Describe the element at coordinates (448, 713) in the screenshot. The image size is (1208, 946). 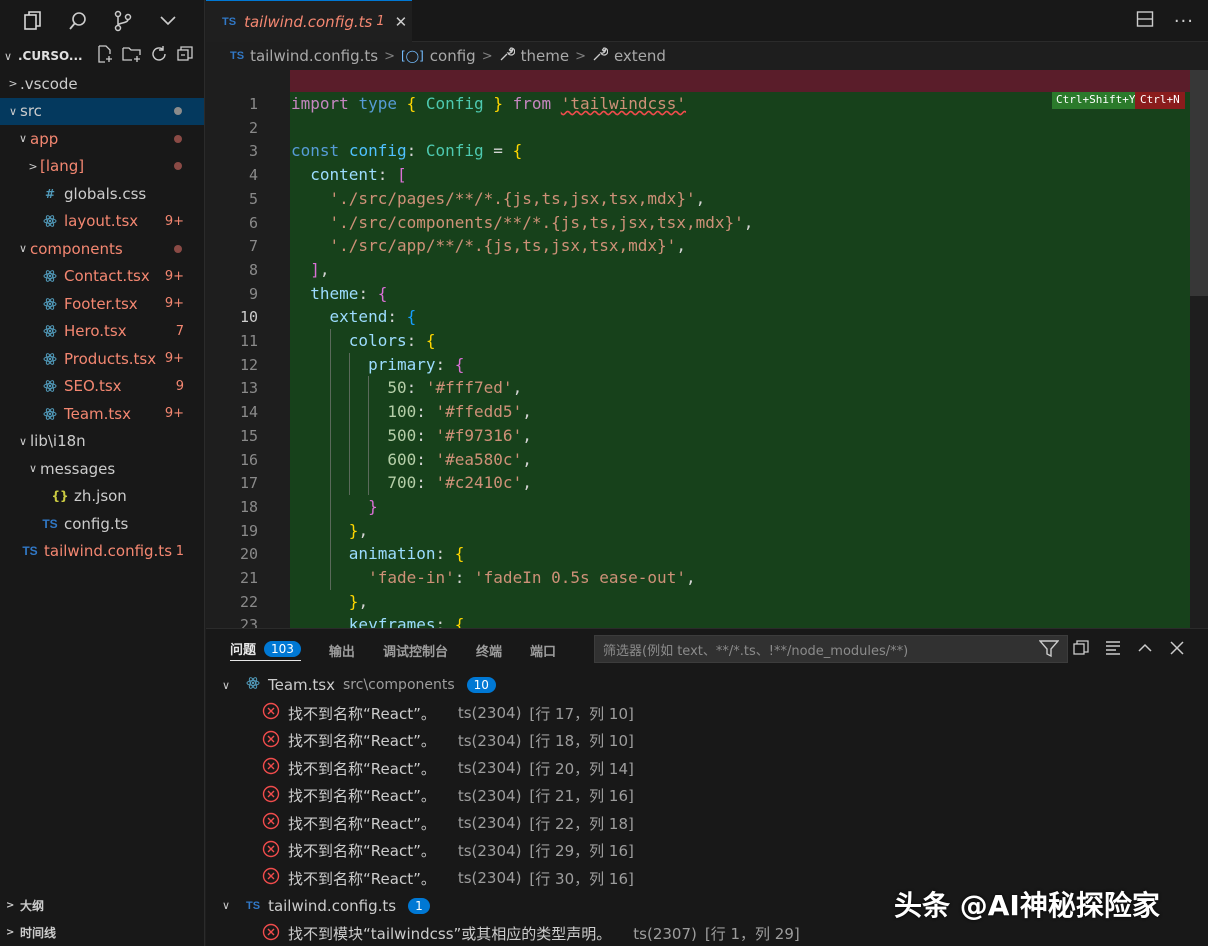
I see `problem-item: 找不到名称“React”。 ts(2304) [行 17，列 10]` at that location.